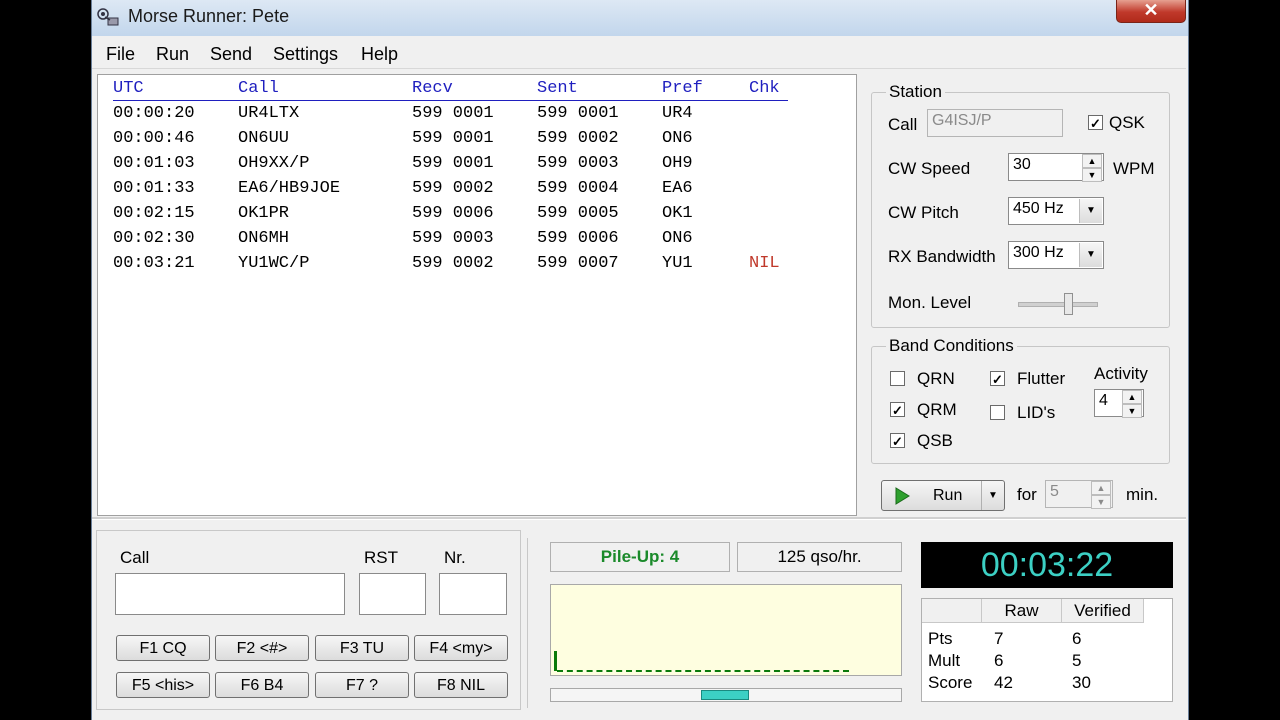 The width and height of the screenshot is (1280, 720). Describe the element at coordinates (677, 263) in the screenshot. I see `log-cell-pref: YU1` at that location.